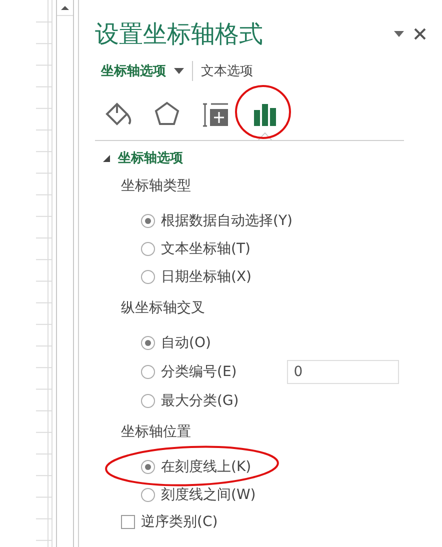 Image resolution: width=442 pixels, height=547 pixels. Describe the element at coordinates (179, 34) in the screenshot. I see `pane-title: 设置坐标轴格式` at that location.